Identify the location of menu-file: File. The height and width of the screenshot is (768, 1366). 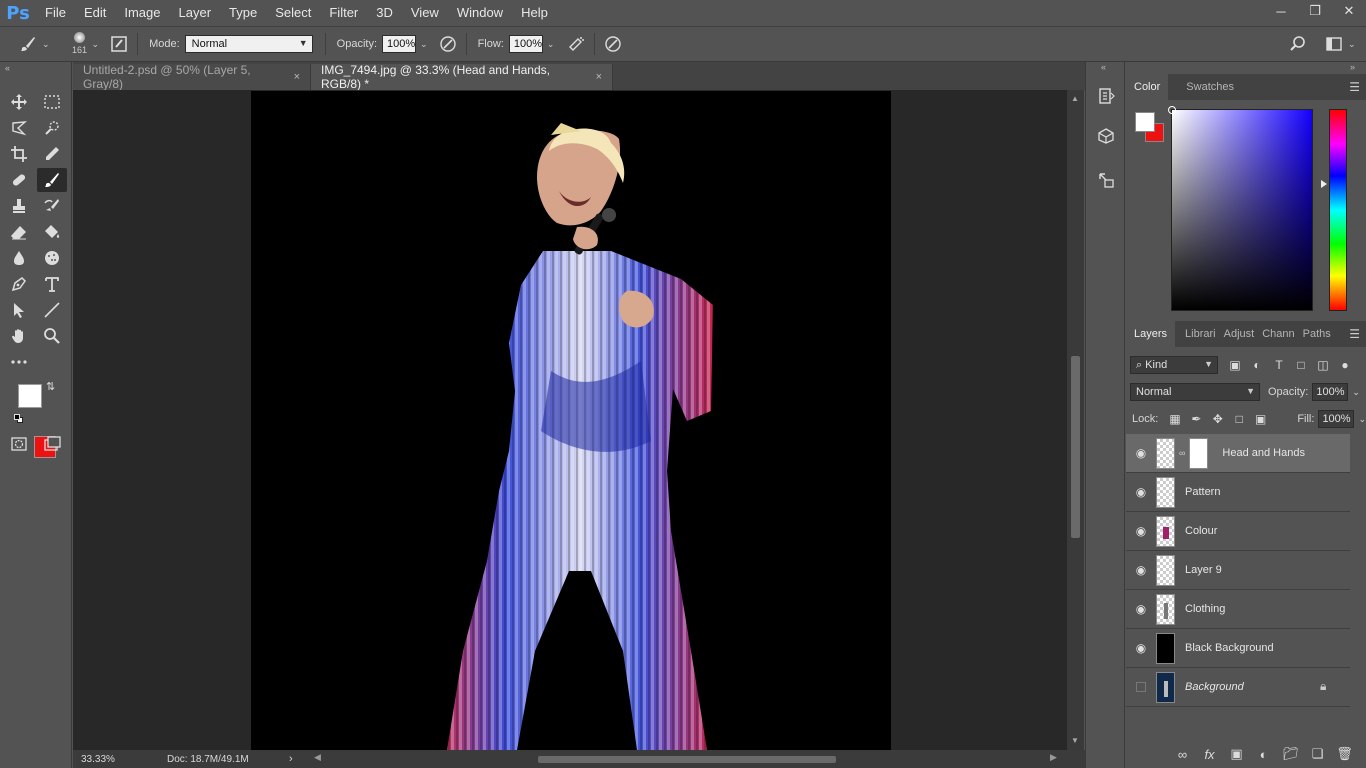
(55, 13).